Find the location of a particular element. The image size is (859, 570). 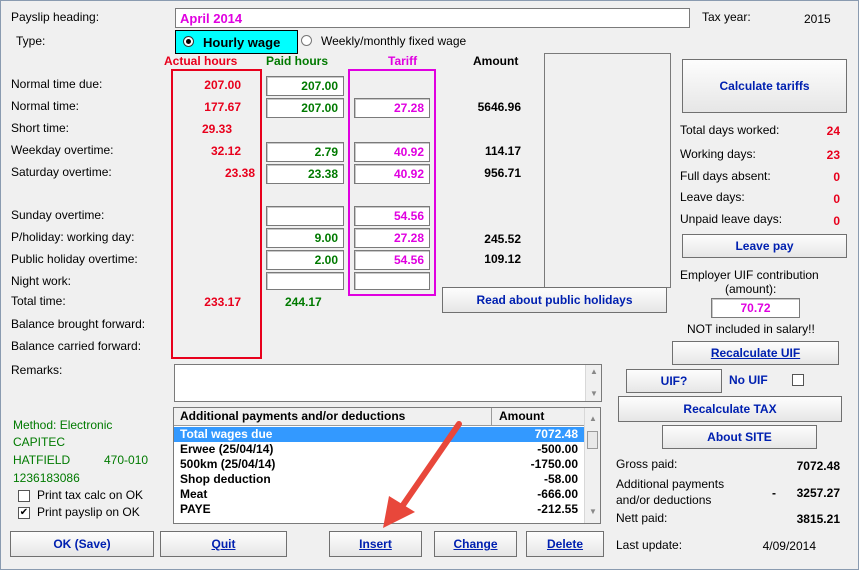

row-label: Total time: is located at coordinates (38, 301).